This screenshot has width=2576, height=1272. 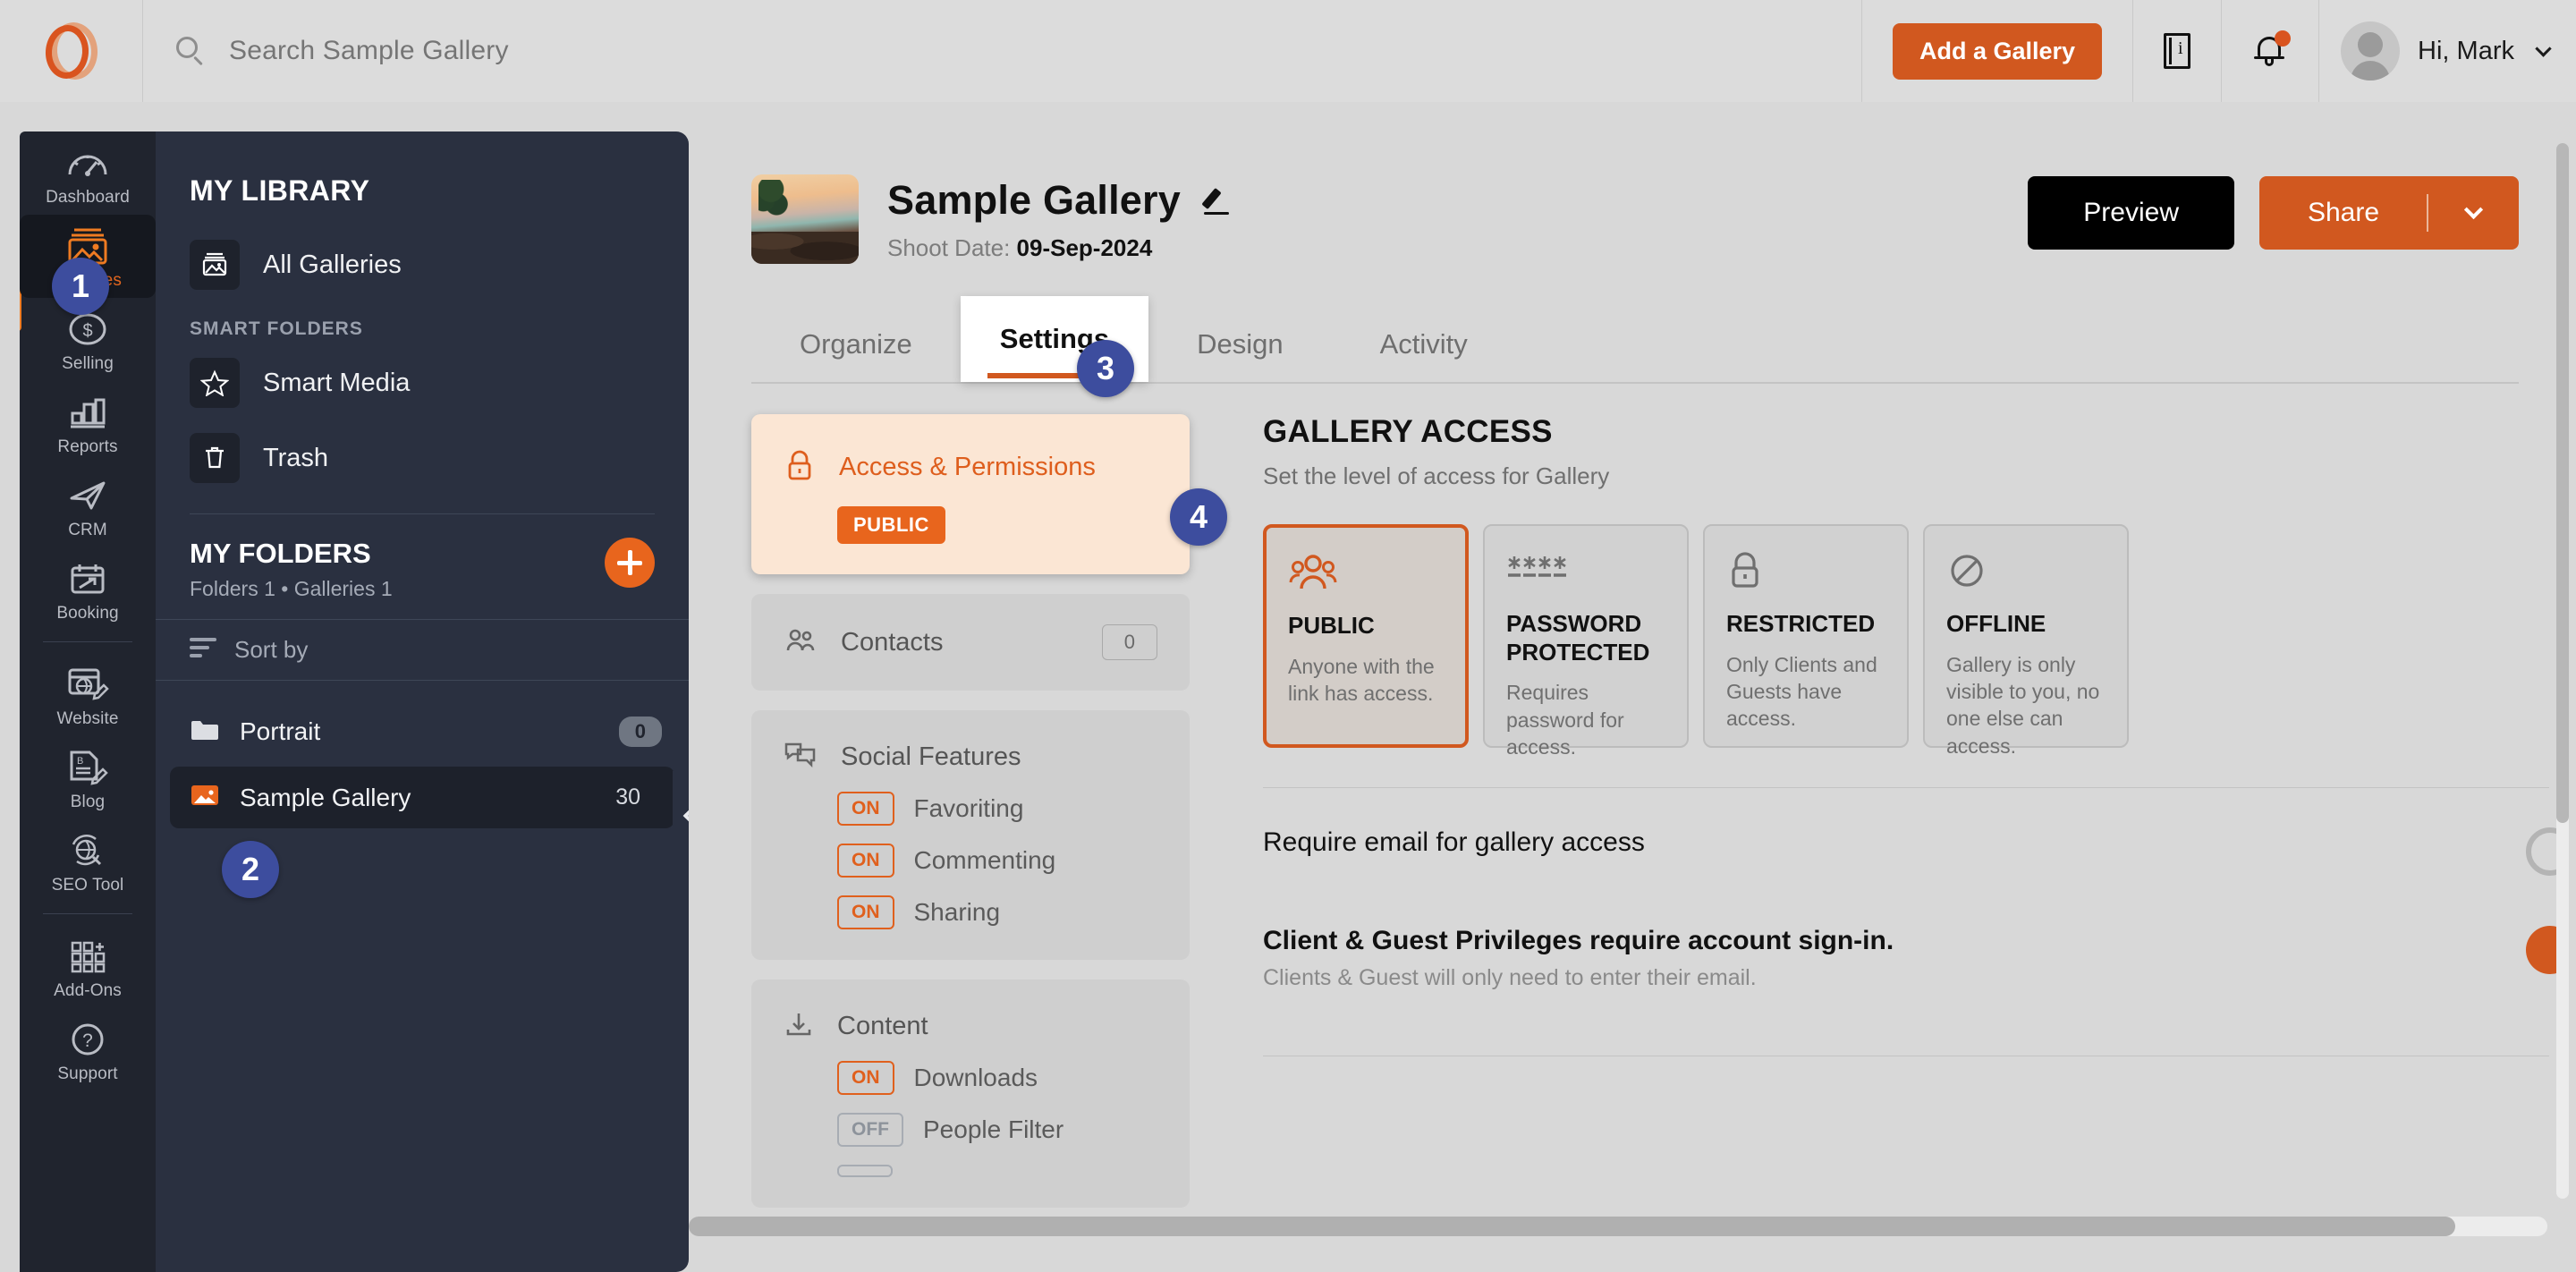 What do you see at coordinates (1623, 340) in the screenshot?
I see `gallery-tabs: Organize Settings Design Activity` at bounding box center [1623, 340].